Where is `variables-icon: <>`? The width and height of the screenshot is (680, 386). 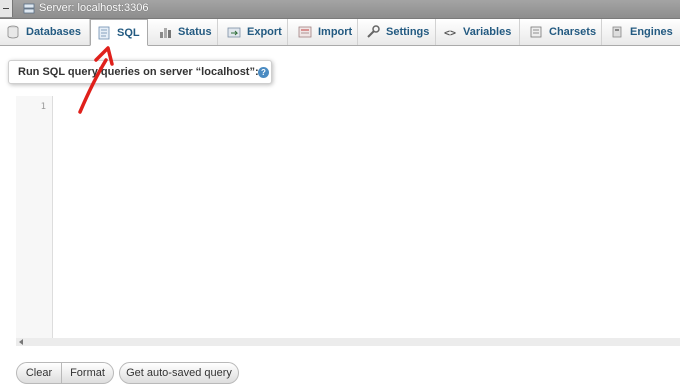 variables-icon: <> is located at coordinates (450, 33).